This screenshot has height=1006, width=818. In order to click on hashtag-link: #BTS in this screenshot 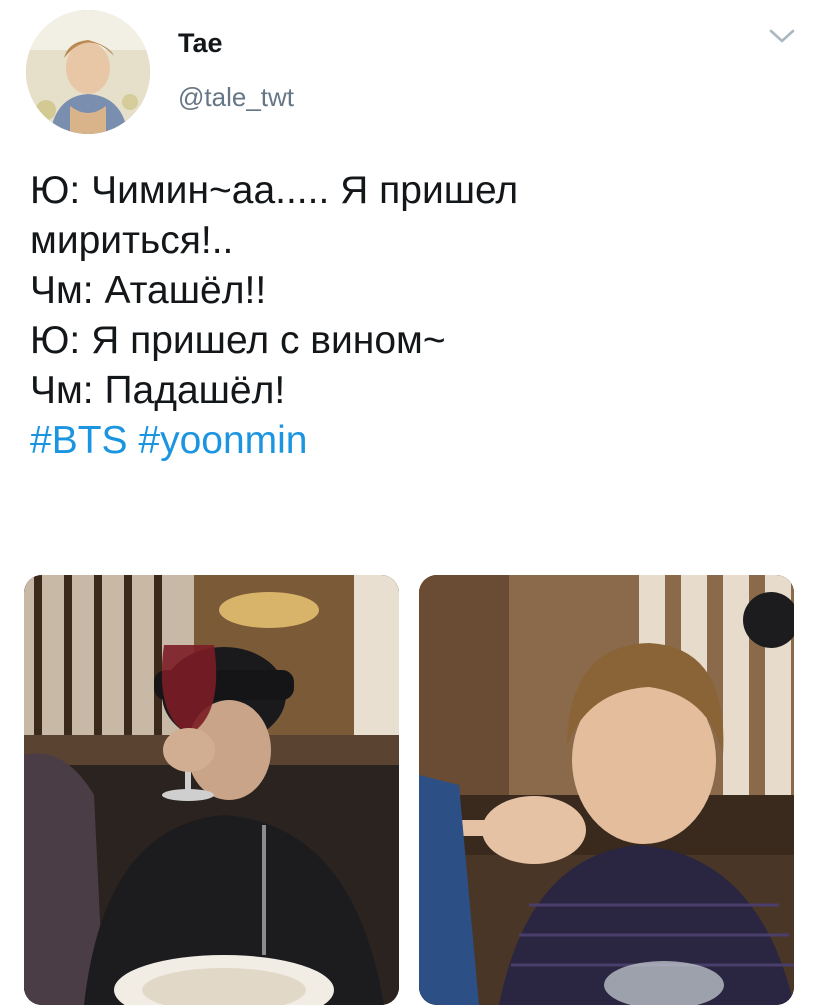, I will do `click(79, 440)`.